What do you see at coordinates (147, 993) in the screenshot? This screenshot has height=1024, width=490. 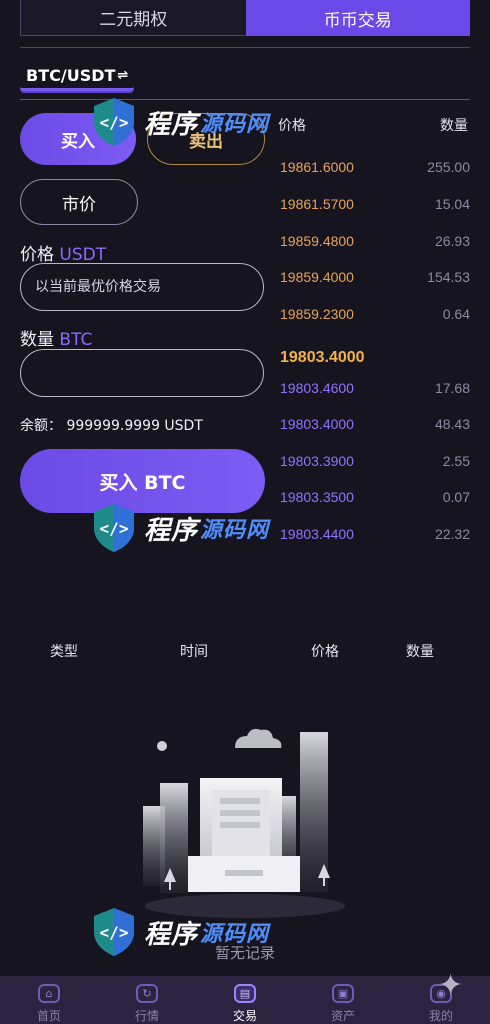 I see `market-icon: ↻` at bounding box center [147, 993].